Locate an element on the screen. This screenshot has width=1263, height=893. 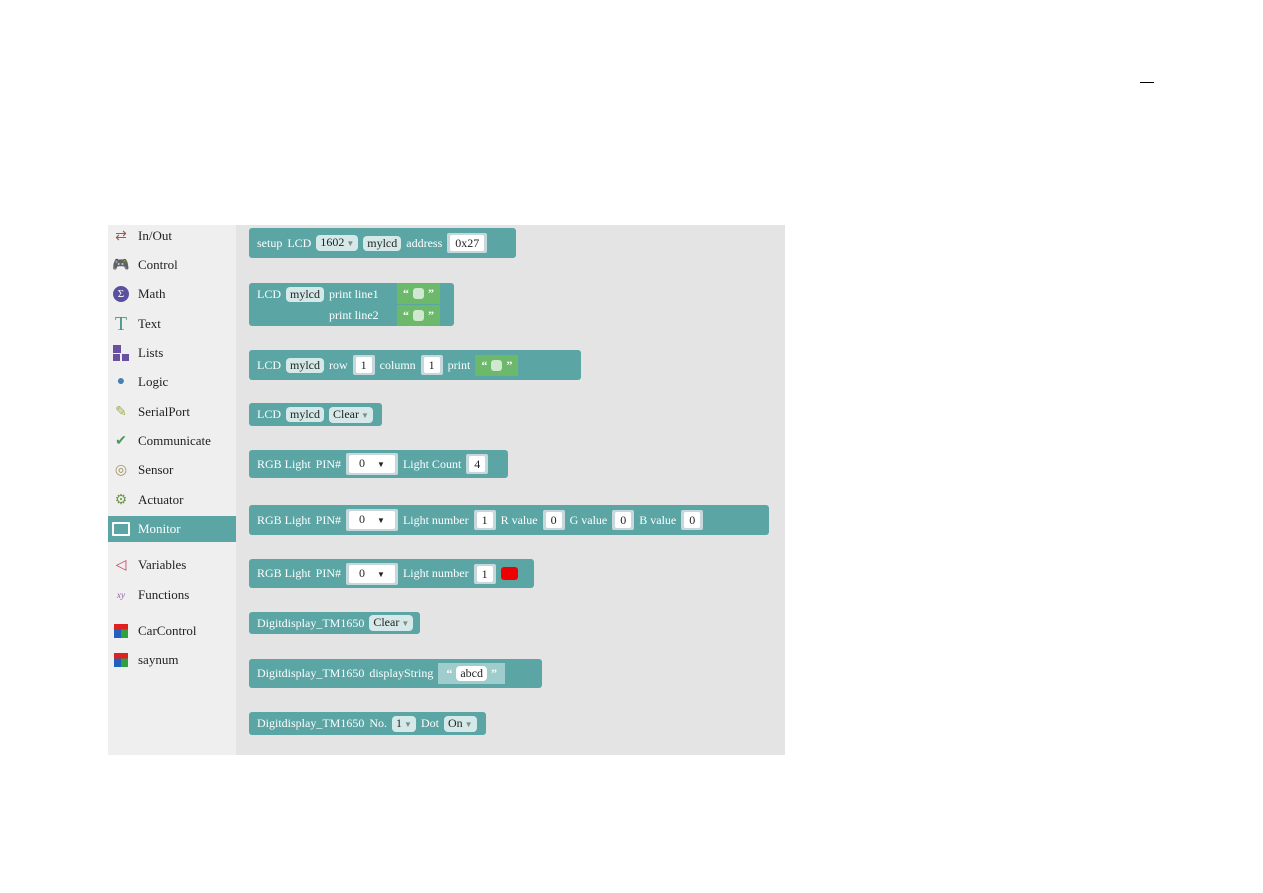
functions-icon: xy is located at coordinates (121, 595).